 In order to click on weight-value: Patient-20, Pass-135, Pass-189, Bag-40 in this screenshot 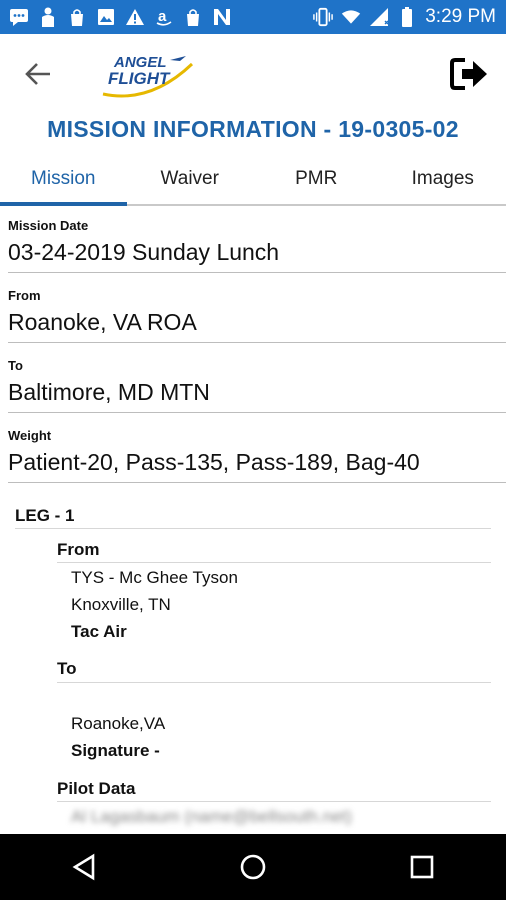, I will do `click(257, 466)`.